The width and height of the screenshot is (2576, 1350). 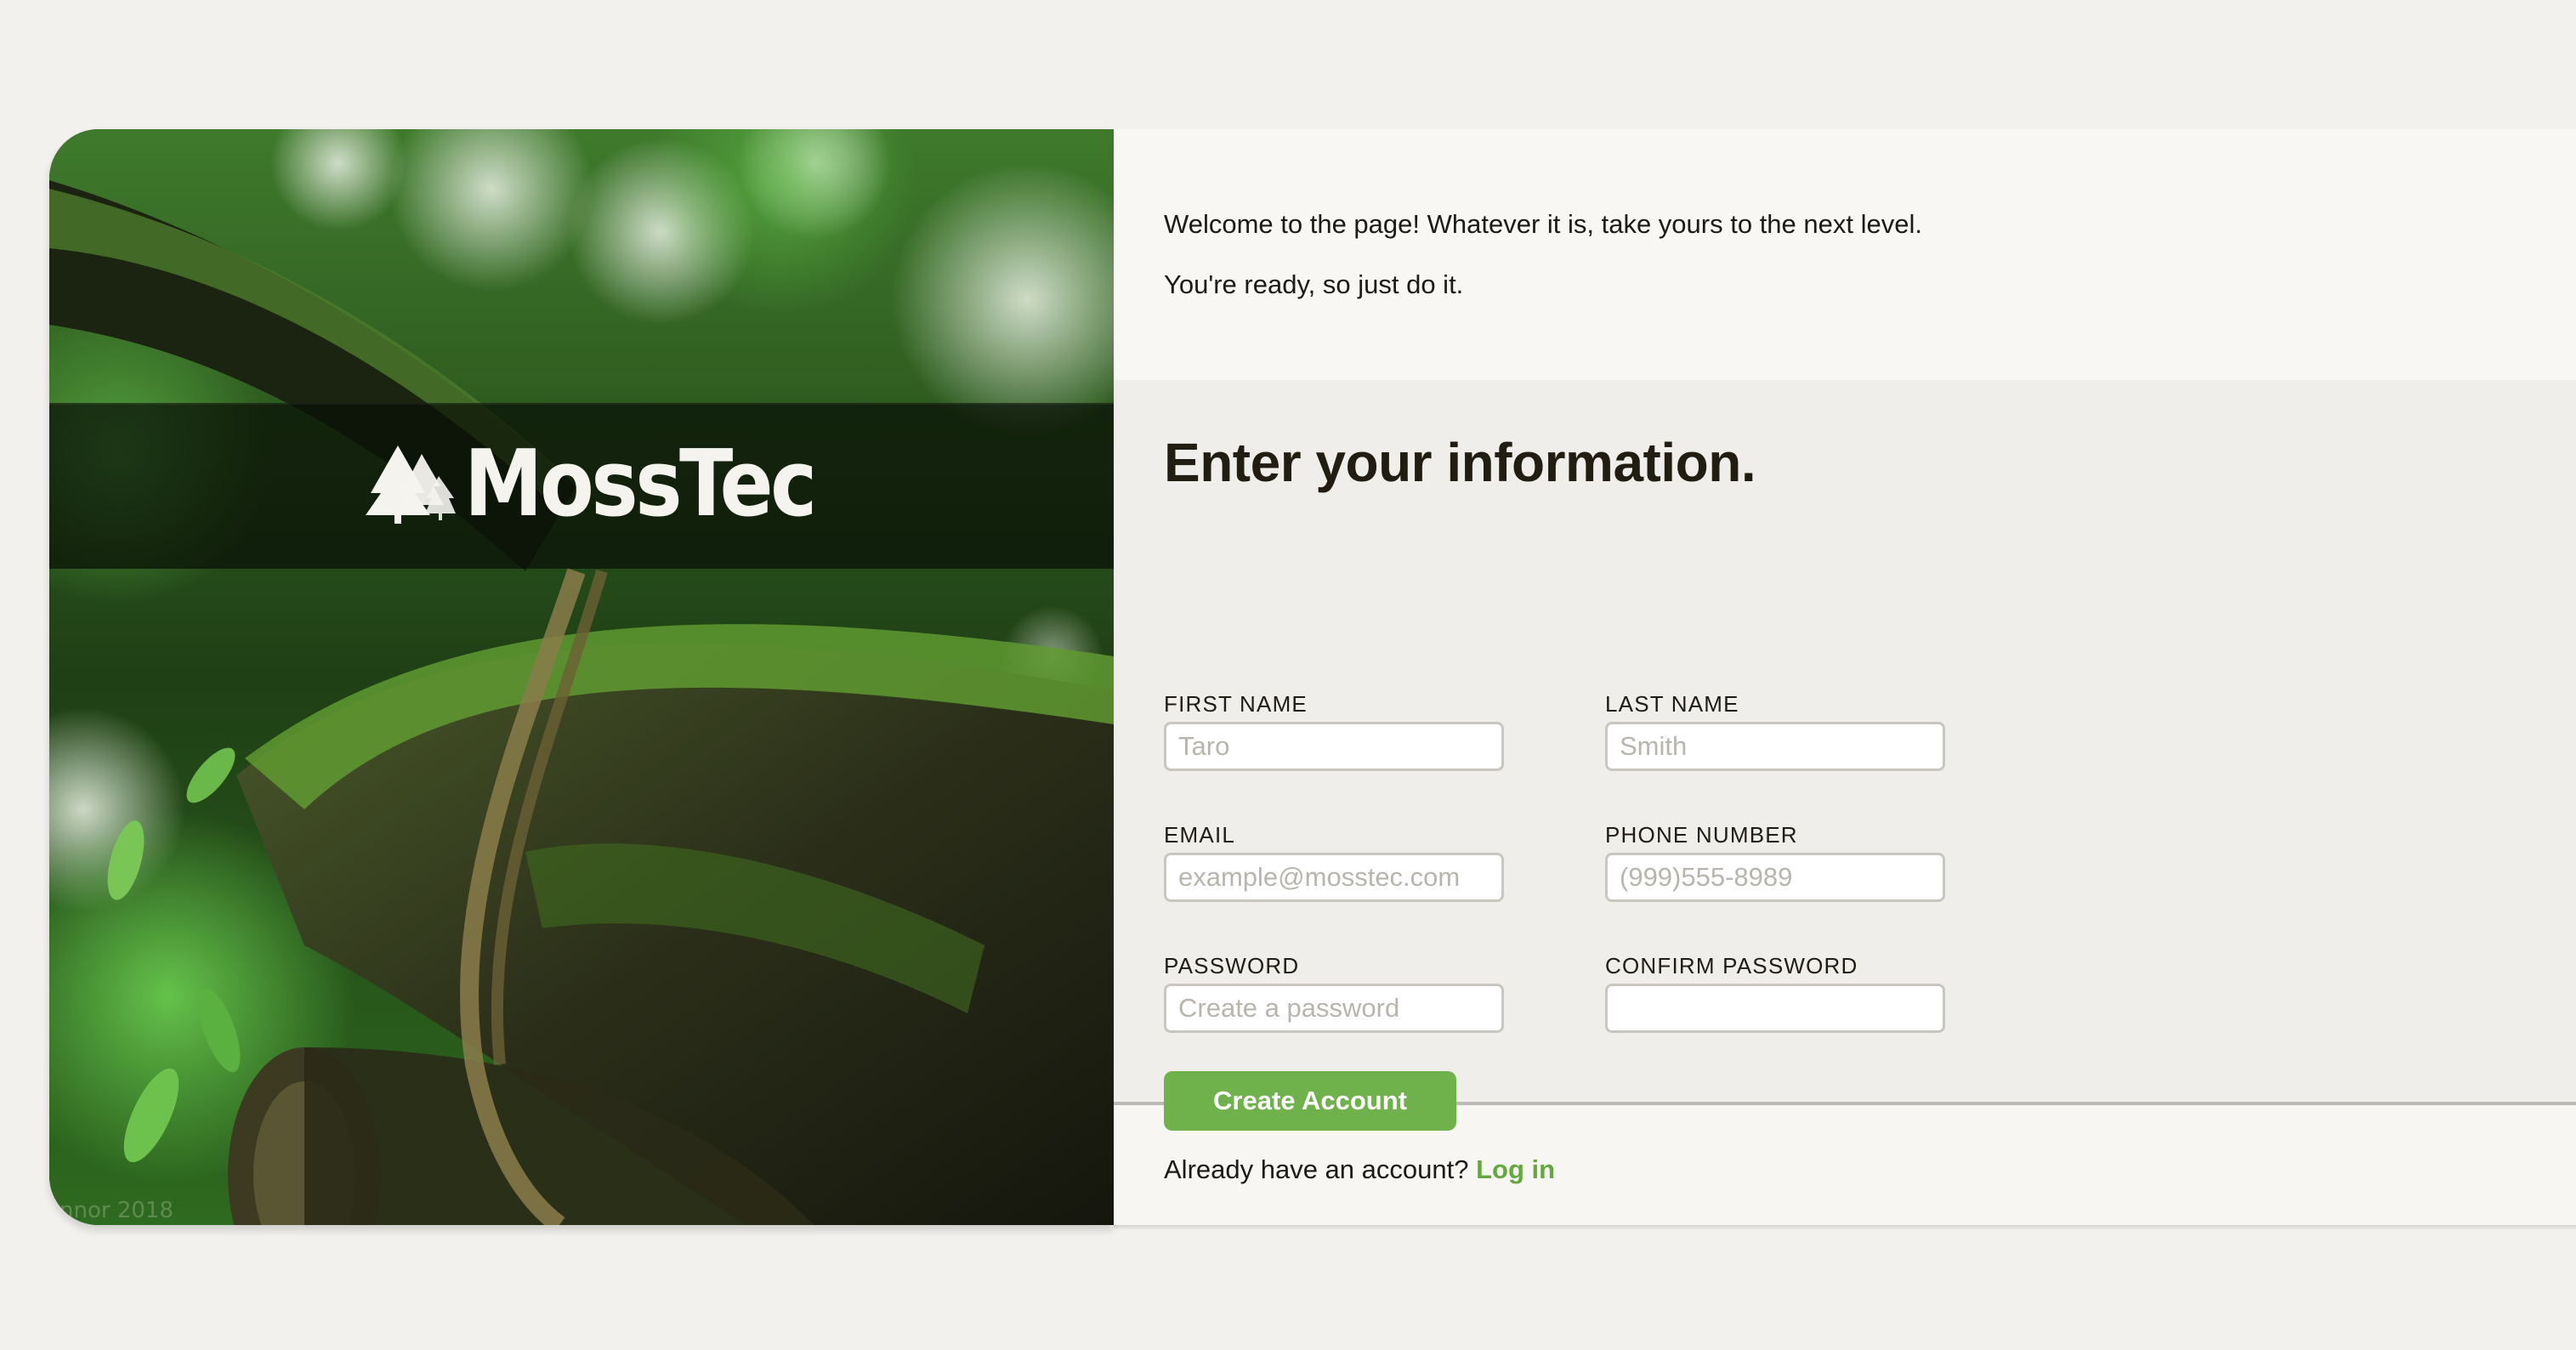 I want to click on email-input, so click(x=1334, y=877).